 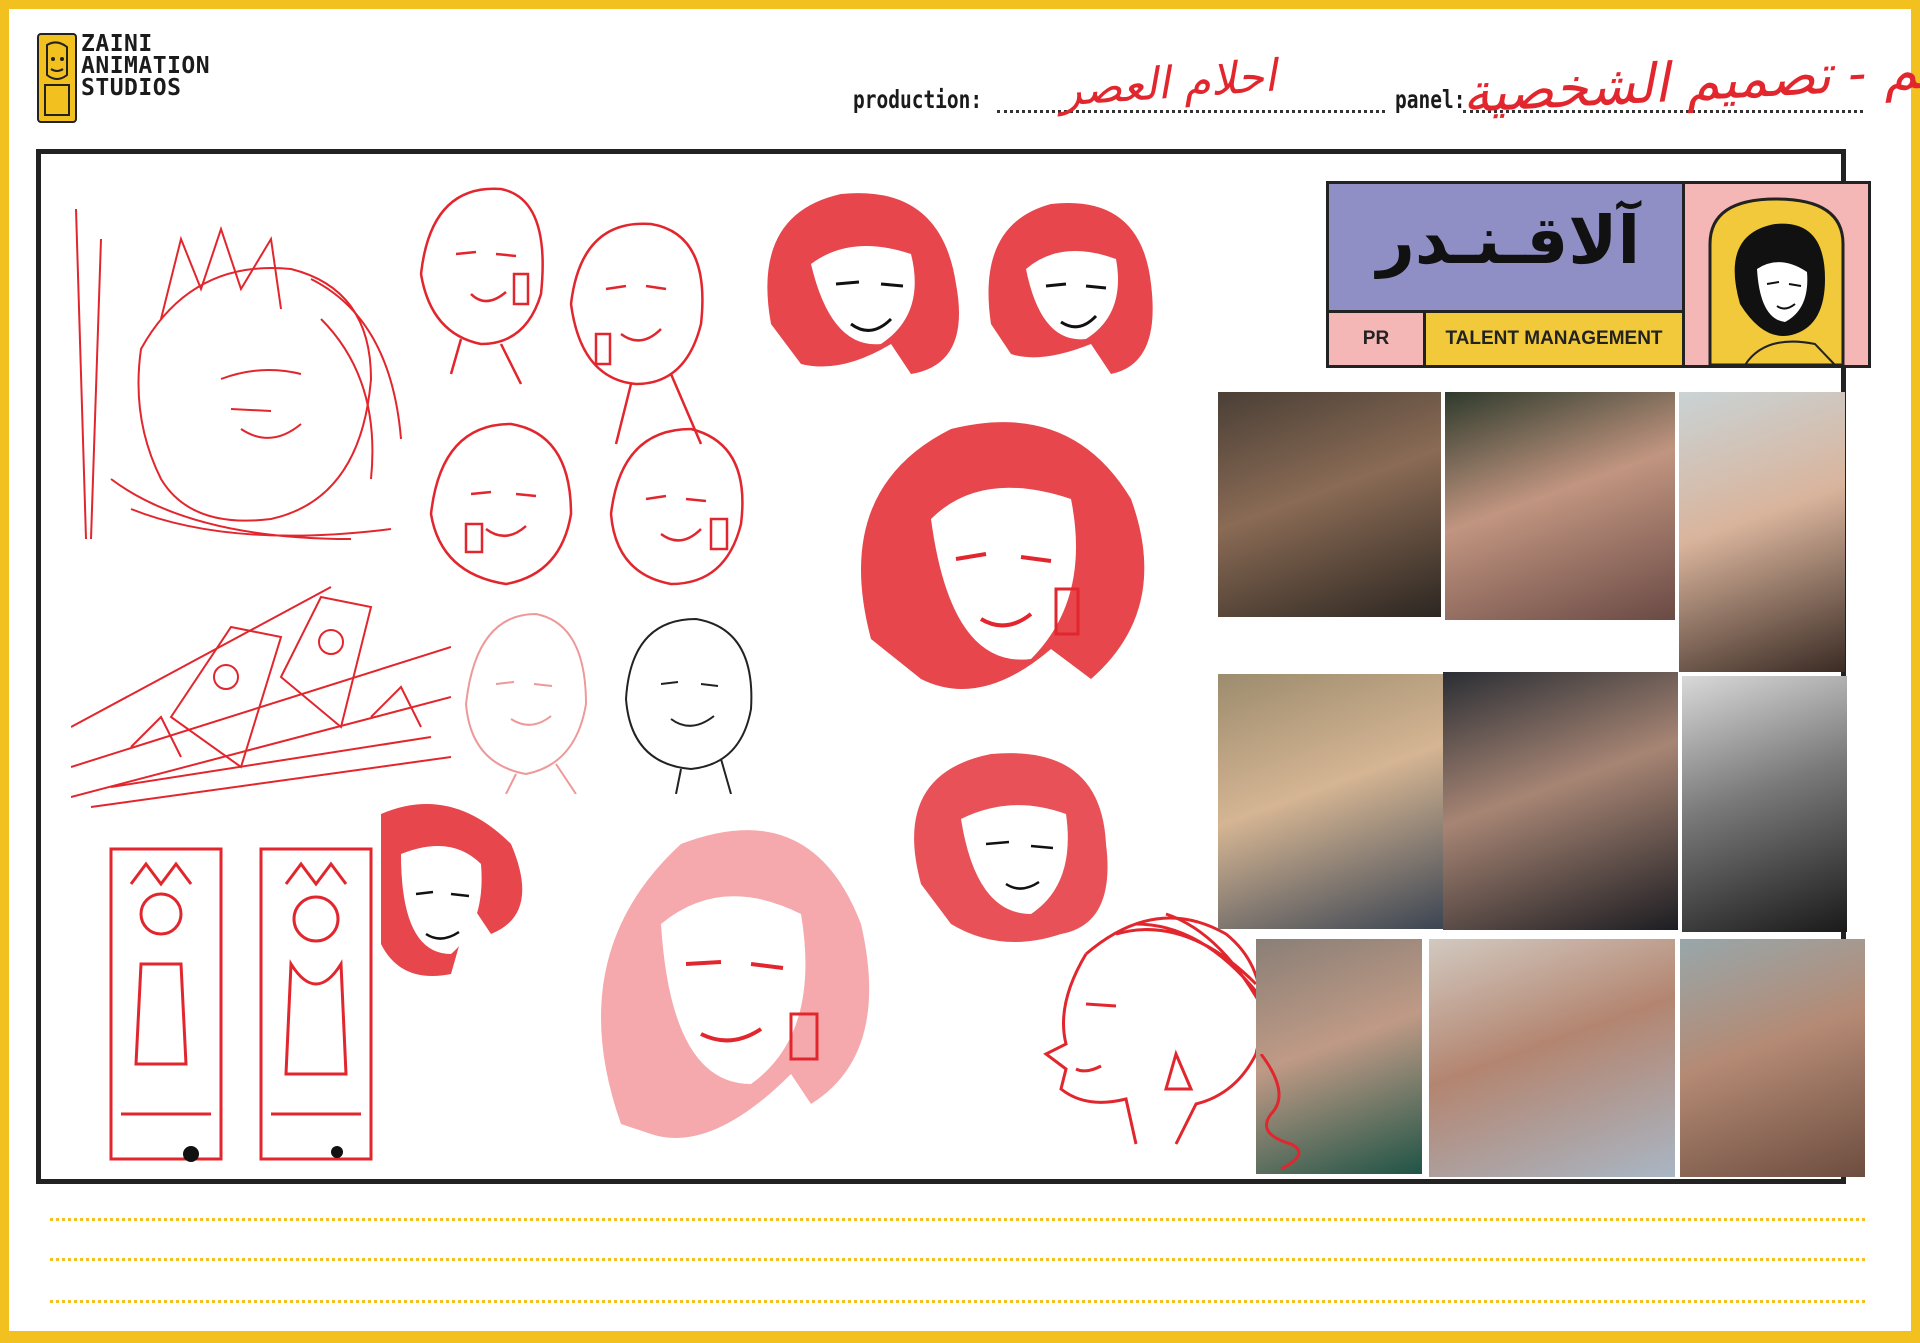 I want to click on production-label: production:, so click(x=918, y=99).